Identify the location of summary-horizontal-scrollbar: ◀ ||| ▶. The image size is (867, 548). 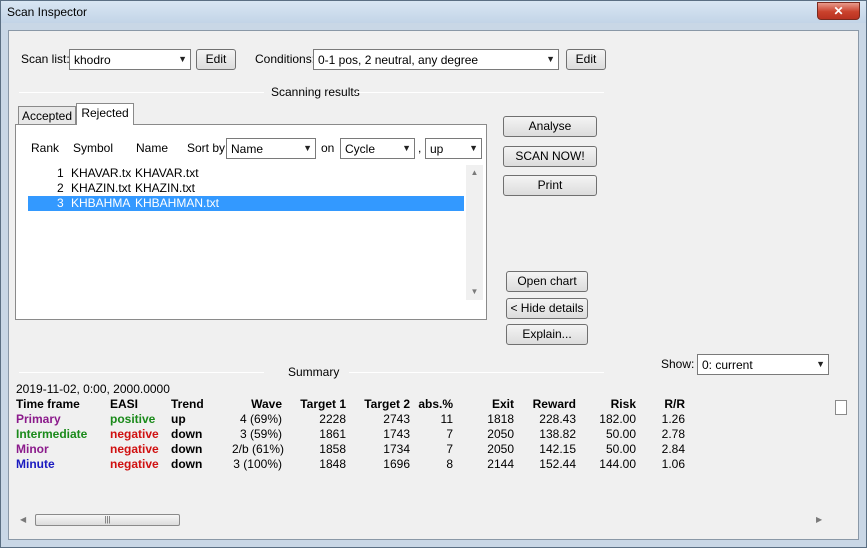
(423, 520).